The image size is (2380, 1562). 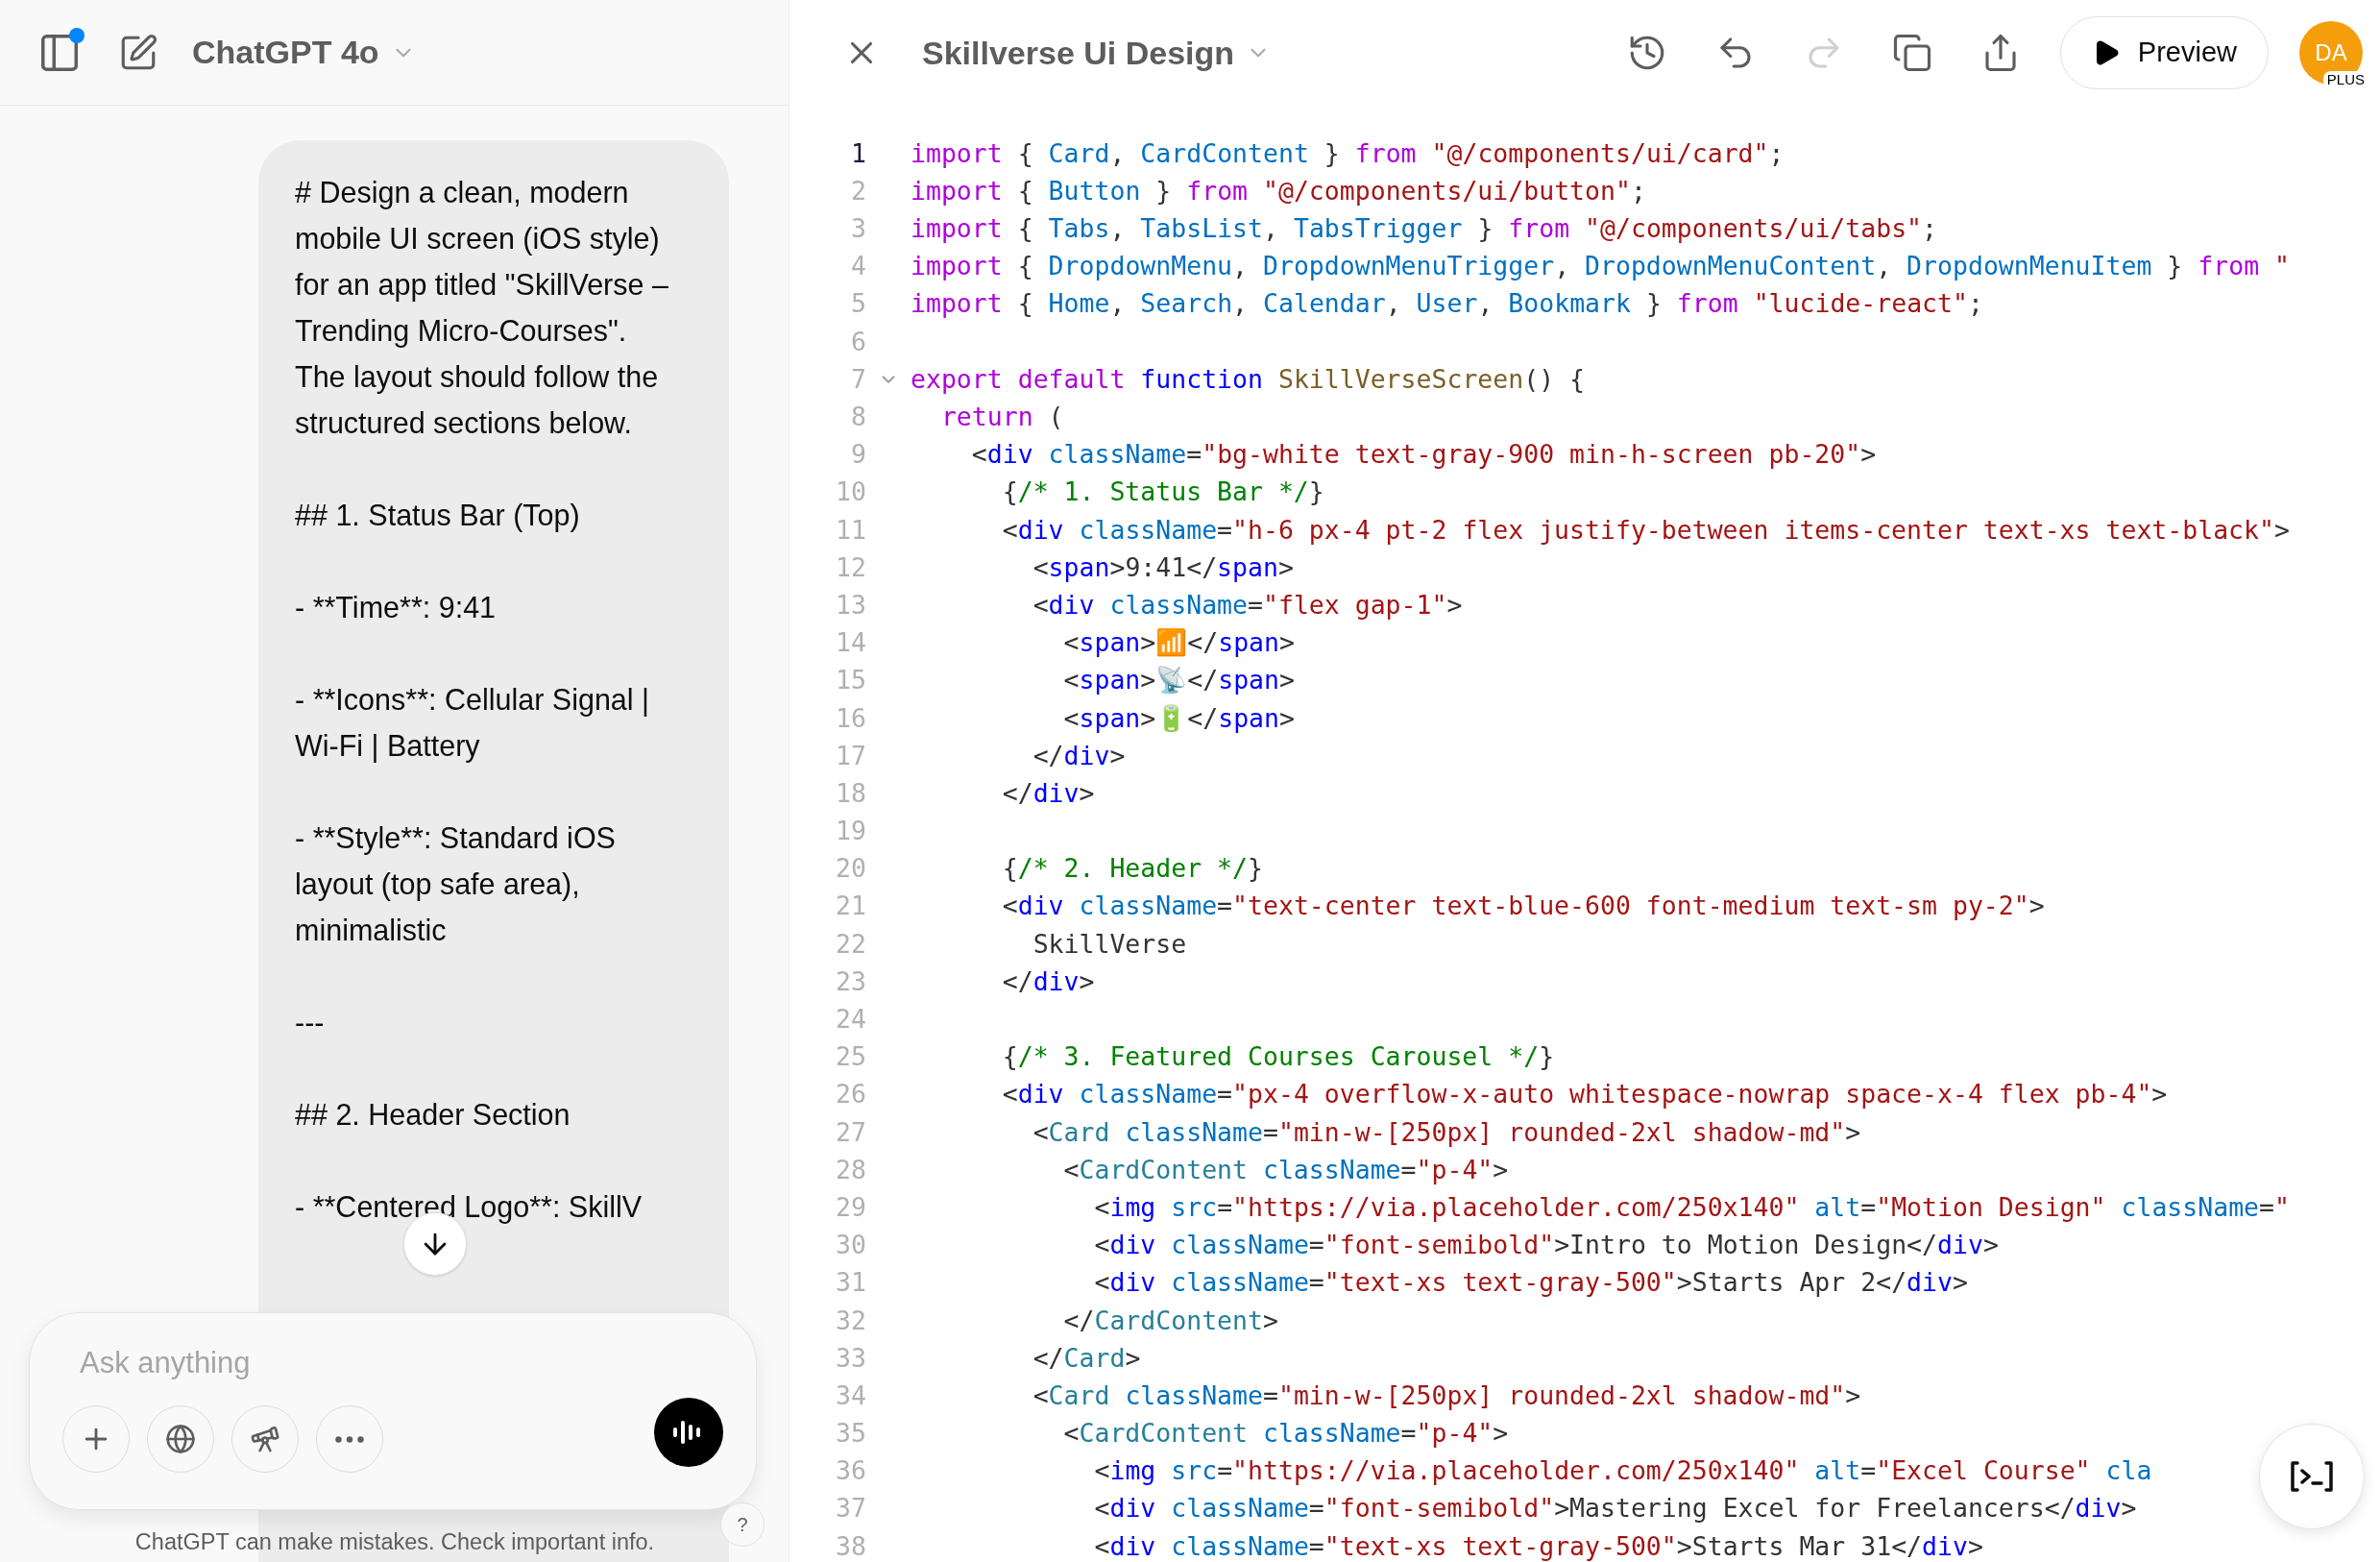 I want to click on message-text: # Design a clean, modern mobile UI screen (iOS style) for an app titled "SkillVerse – Trending Micro-Courses". The layout should follow the structured sections below., so click(x=482, y=308).